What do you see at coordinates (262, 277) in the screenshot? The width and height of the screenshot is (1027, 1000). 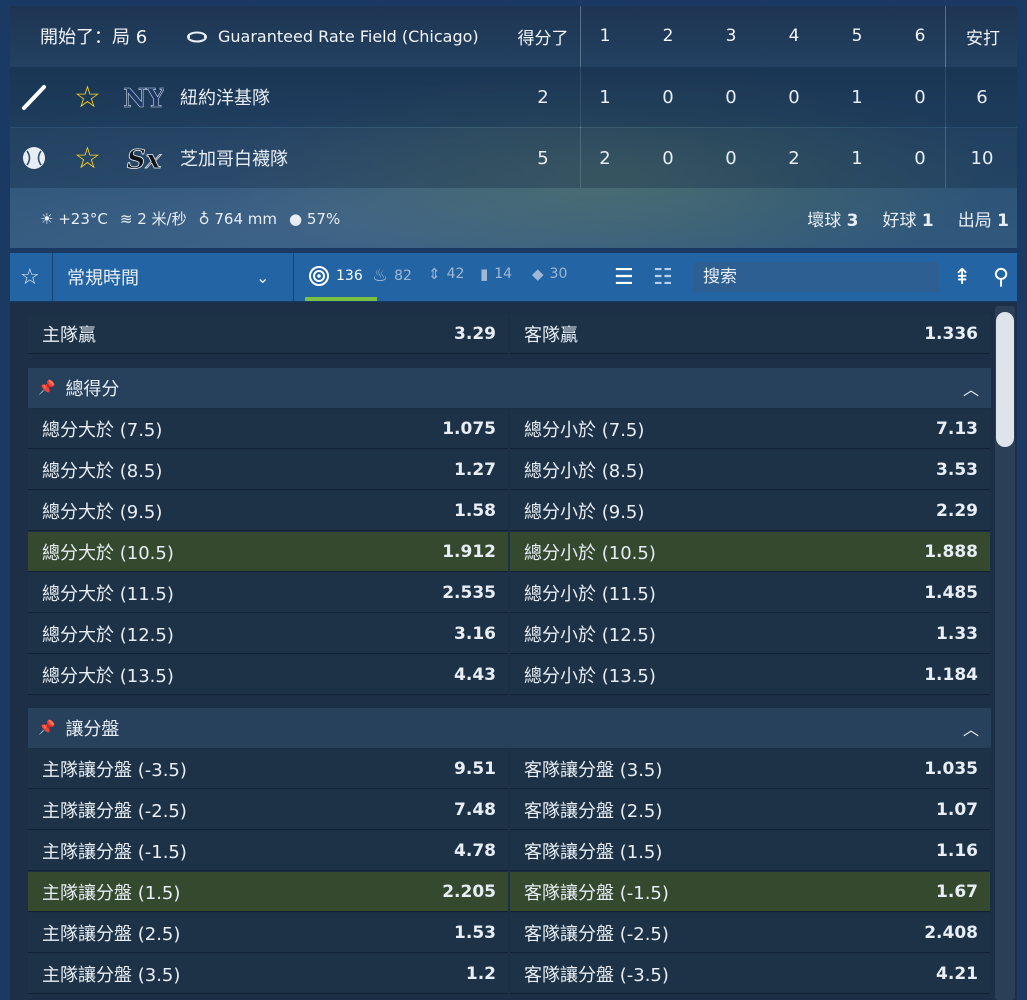 I see `chevron-down-icon: ⌄` at bounding box center [262, 277].